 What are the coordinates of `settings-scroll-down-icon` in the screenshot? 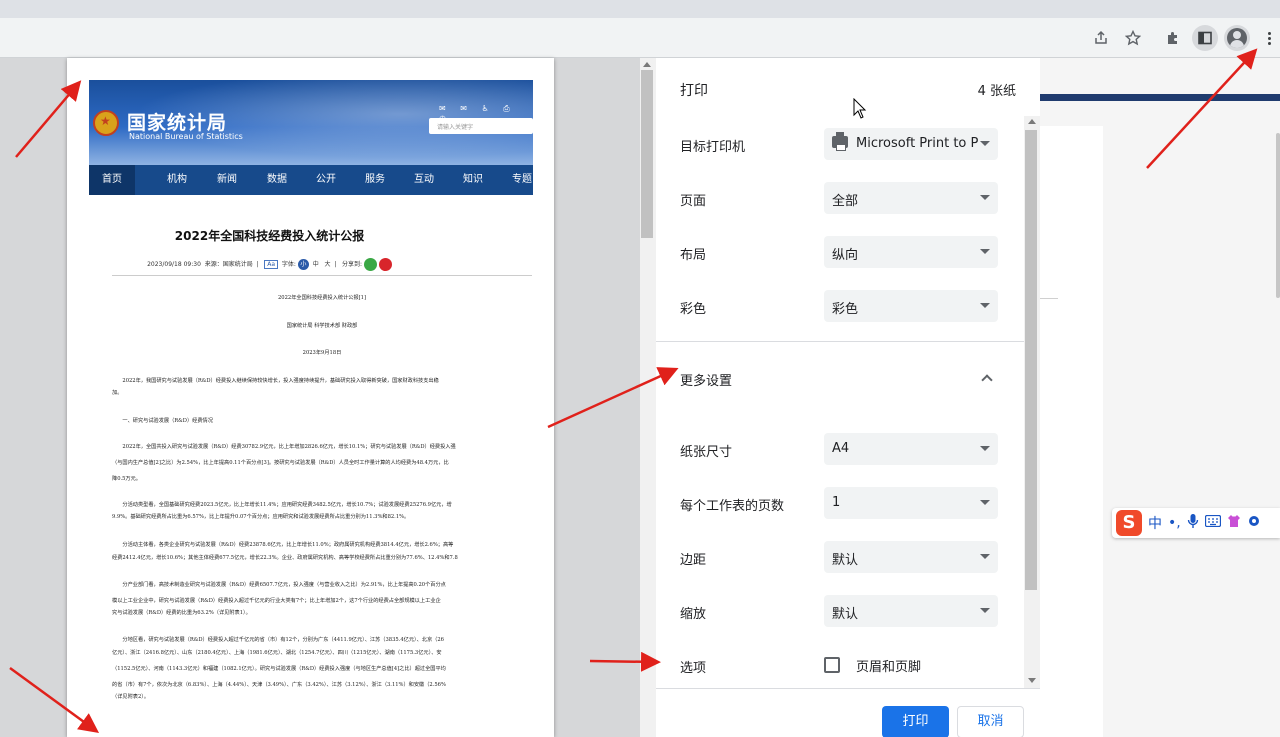 It's located at (1032, 680).